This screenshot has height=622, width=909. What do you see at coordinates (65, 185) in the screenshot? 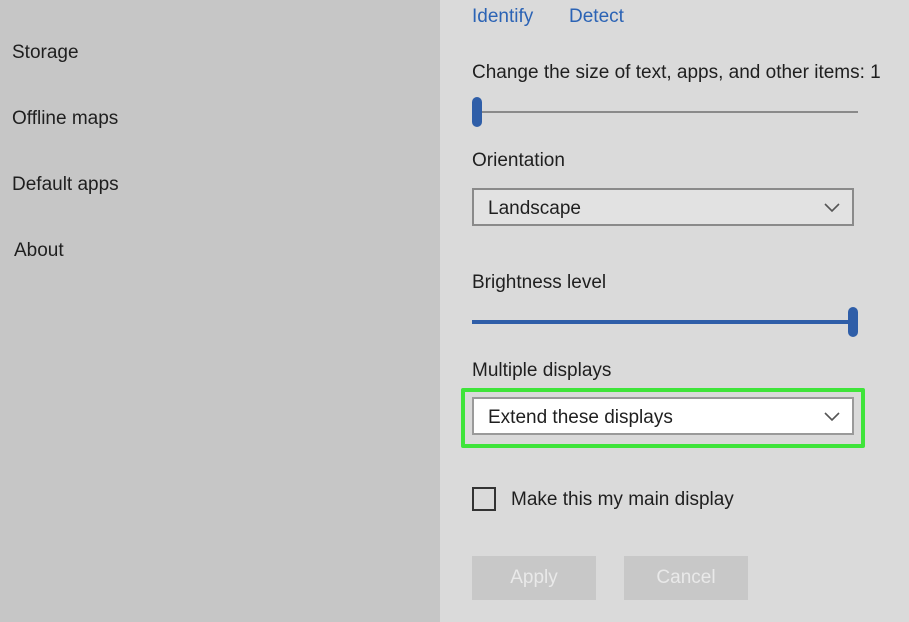
I see `sidebar-item-default-apps: Default apps` at bounding box center [65, 185].